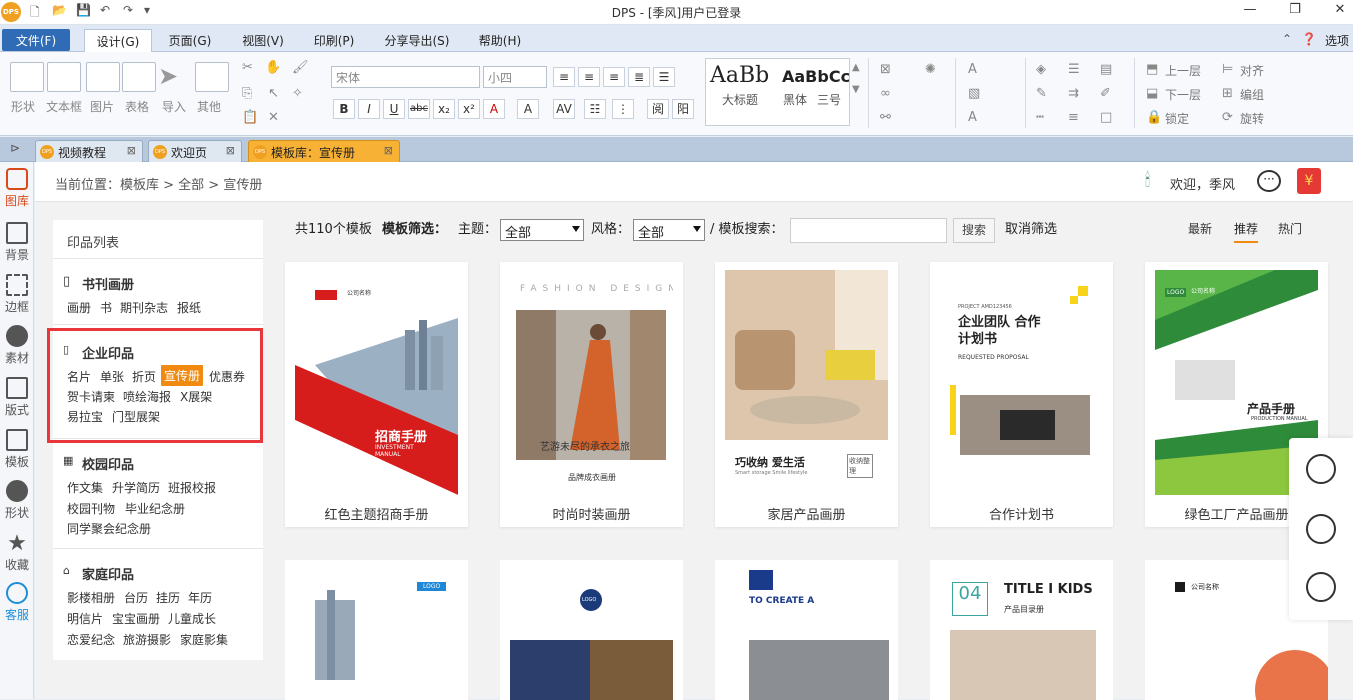 The height and width of the screenshot is (700, 1353). Describe the element at coordinates (1154, 117) in the screenshot. I see `lock-icon: 🔒` at that location.